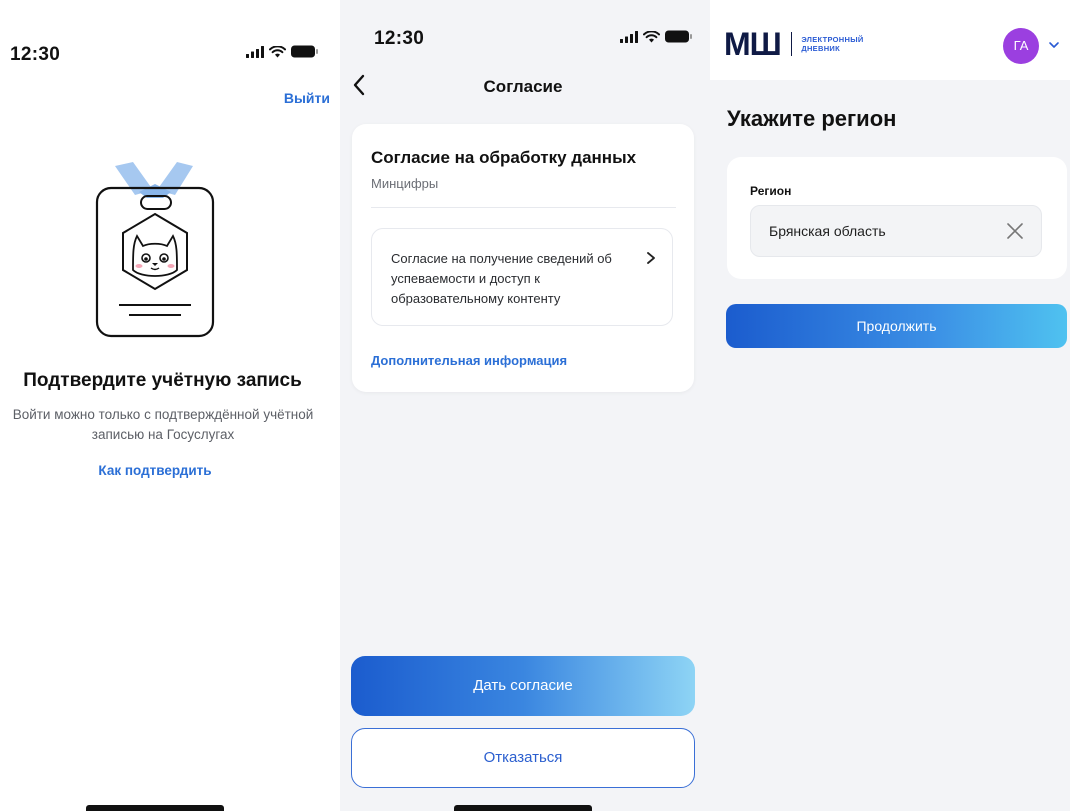 The width and height of the screenshot is (1070, 811). I want to click on app-logo: МШ ЭЛЕКТРОННЫЙ ДНЕВНИК, so click(794, 44).